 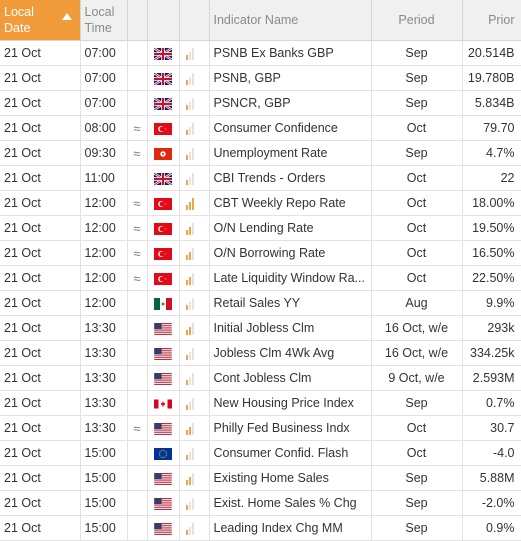 What do you see at coordinates (19, 20) in the screenshot?
I see `local-date-label: Local Date` at bounding box center [19, 20].